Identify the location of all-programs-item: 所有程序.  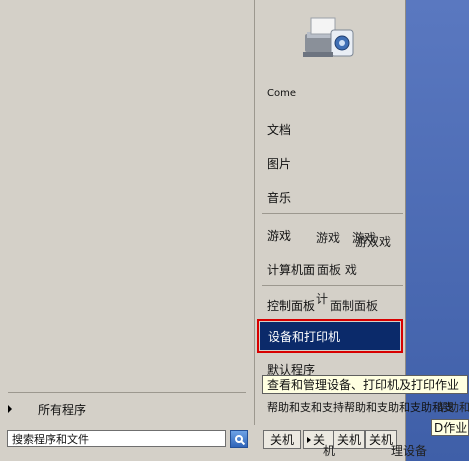
(128, 409).